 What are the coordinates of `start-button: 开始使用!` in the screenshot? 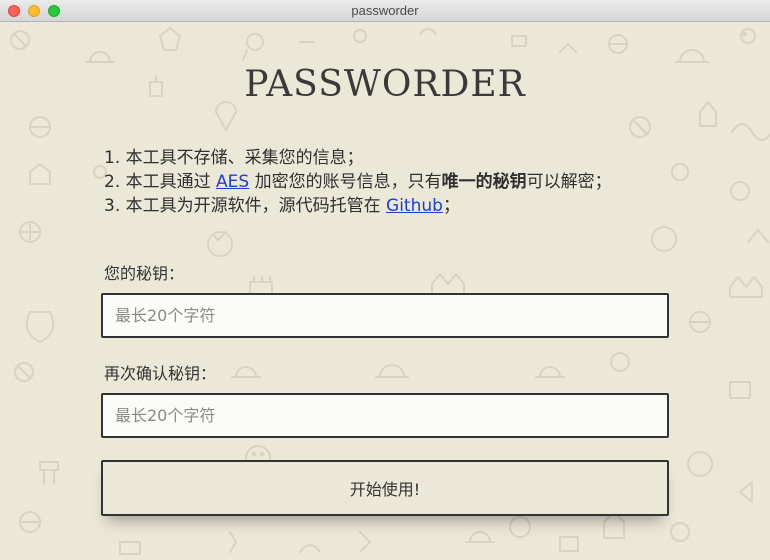 It's located at (385, 488).